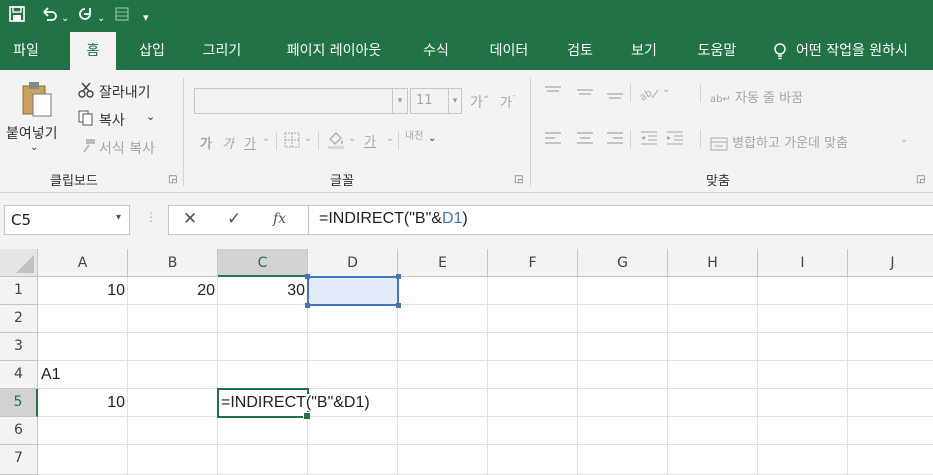 This screenshot has width=933, height=475. I want to click on tab-insert: 삽입, so click(152, 51).